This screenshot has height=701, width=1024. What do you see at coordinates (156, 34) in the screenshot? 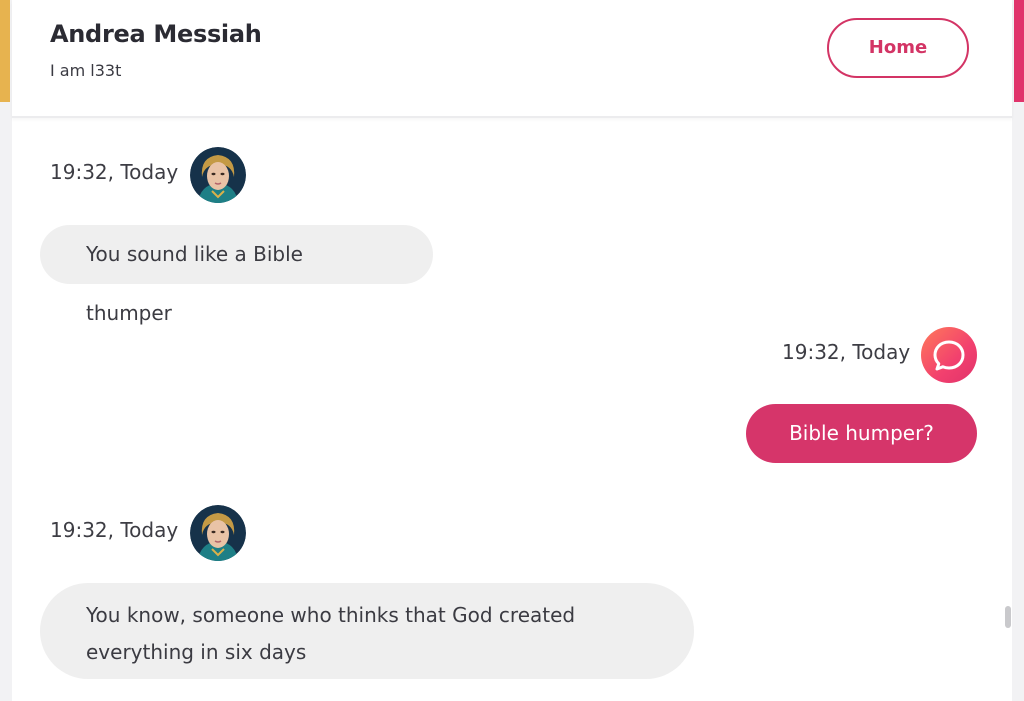
I see `contact-name: Andrea Messiah` at bounding box center [156, 34].